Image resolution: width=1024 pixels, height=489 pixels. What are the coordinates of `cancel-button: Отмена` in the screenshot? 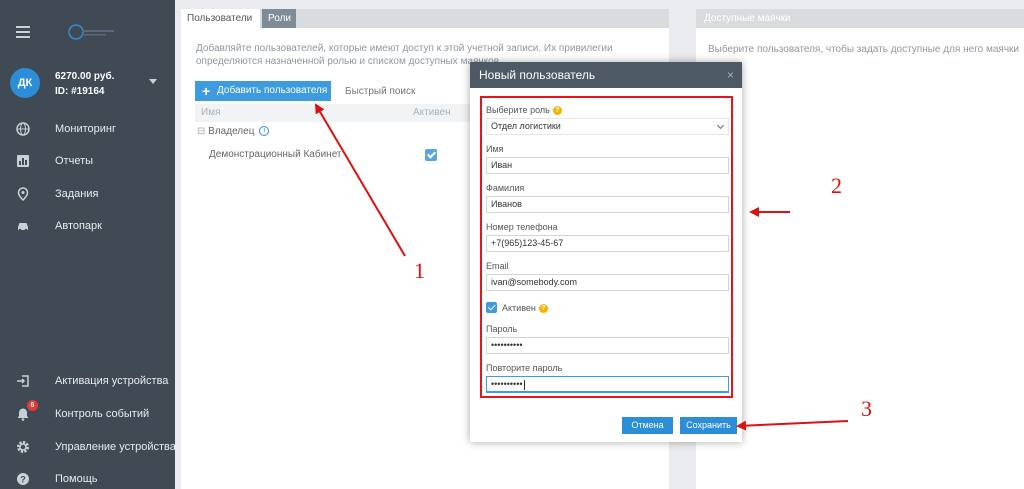 It's located at (647, 425).